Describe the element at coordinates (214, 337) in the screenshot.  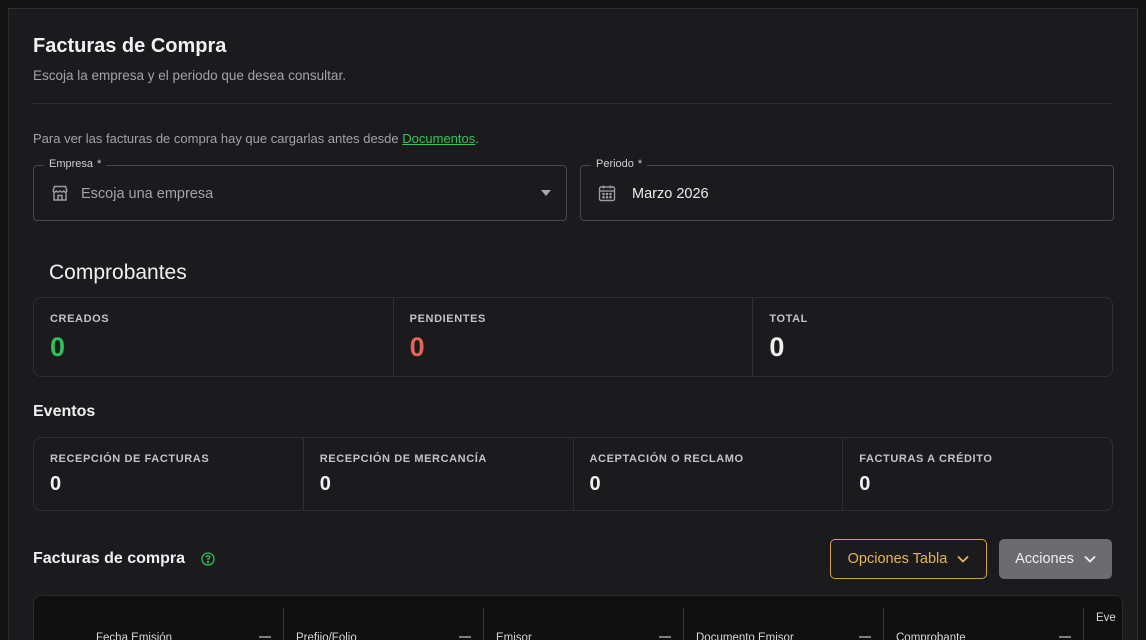
I see `stat-card-creados: CREADOS 0` at that location.